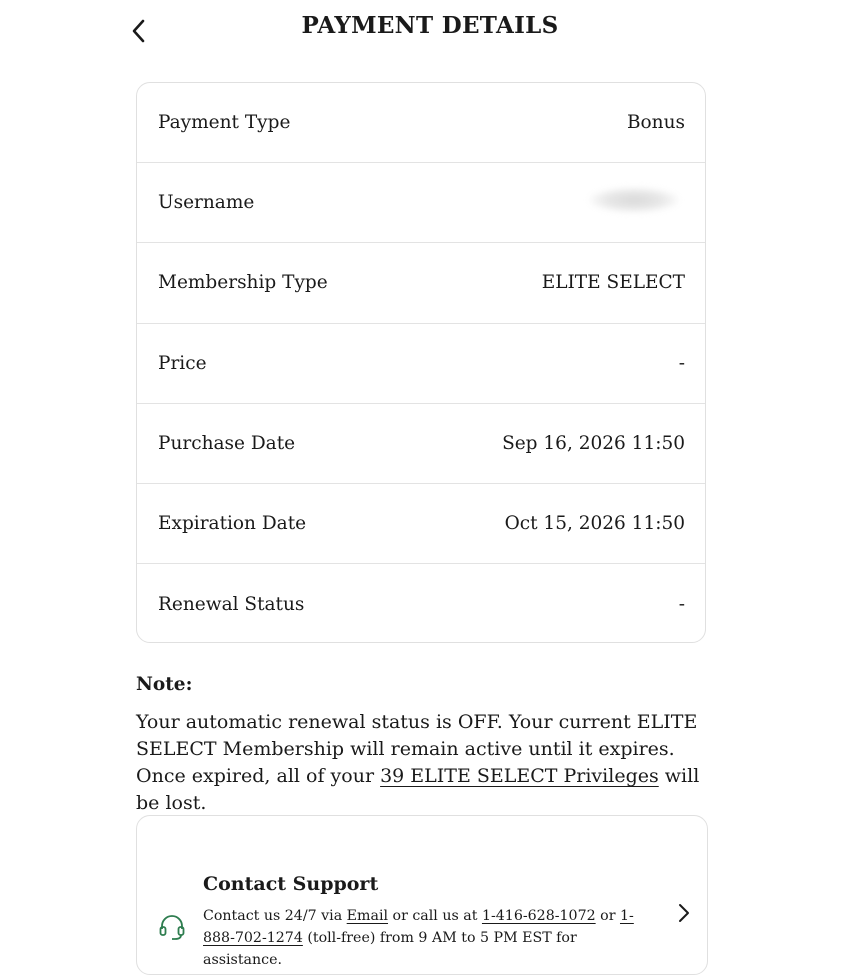 This screenshot has width=860, height=975. I want to click on detail-label: Renewal Status, so click(231, 604).